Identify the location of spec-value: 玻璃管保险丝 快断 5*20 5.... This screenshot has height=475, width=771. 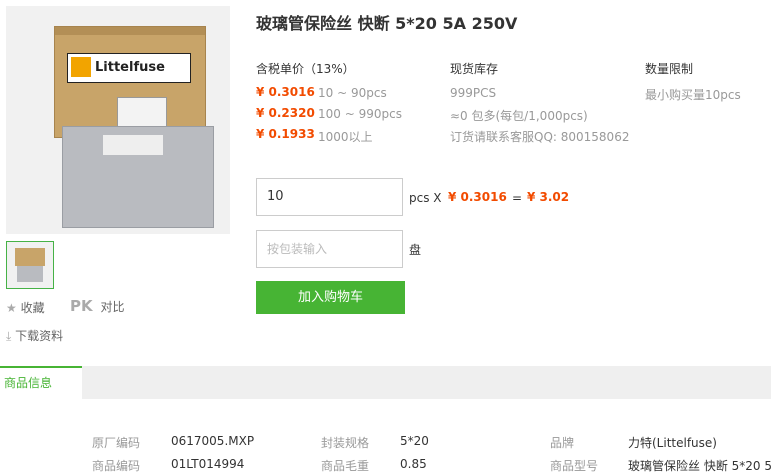
(699, 466).